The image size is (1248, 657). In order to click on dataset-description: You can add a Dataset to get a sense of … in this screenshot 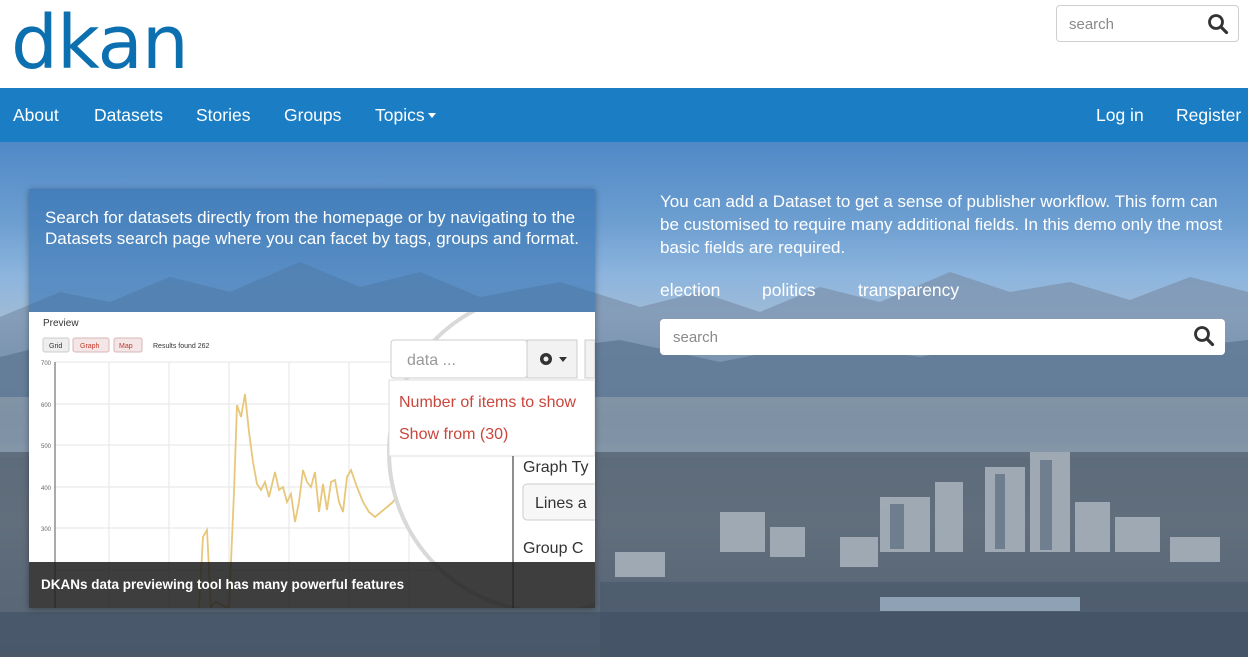, I will do `click(941, 224)`.